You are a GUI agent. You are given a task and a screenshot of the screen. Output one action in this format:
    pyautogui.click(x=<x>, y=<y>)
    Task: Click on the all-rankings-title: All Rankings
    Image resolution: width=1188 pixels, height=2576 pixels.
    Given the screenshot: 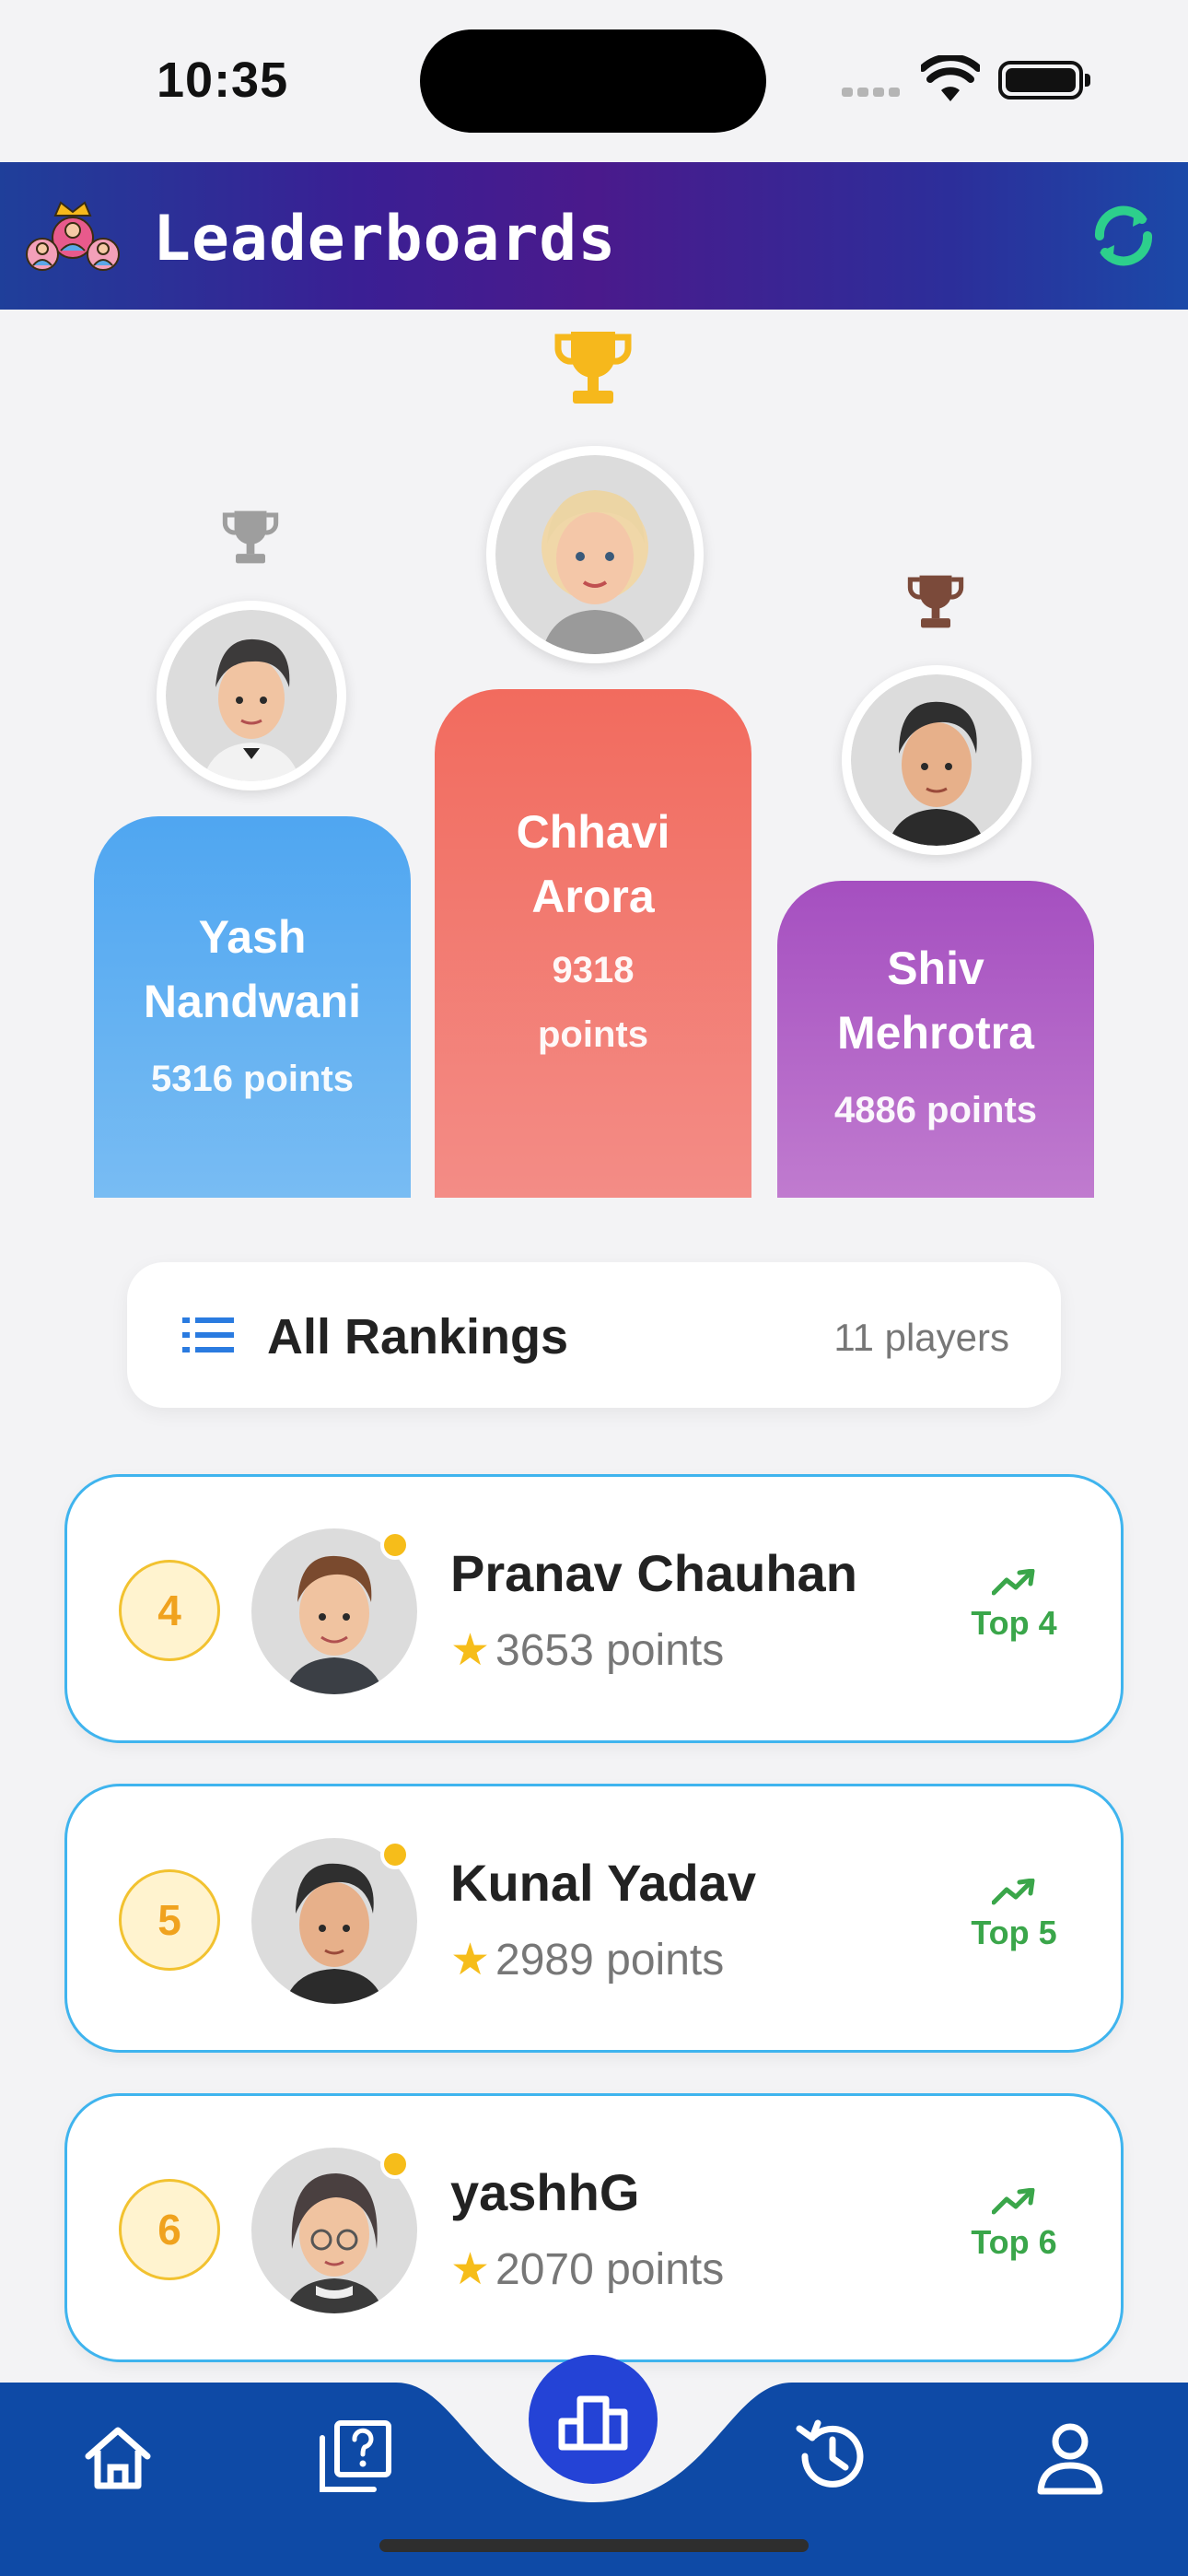 What is the action you would take?
    pyautogui.click(x=418, y=1336)
    